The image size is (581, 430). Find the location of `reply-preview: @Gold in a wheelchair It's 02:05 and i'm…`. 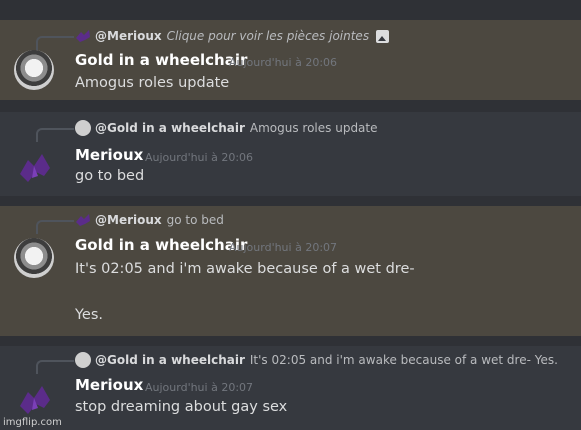

reply-preview: @Gold in a wheelchair It's 02:05 and i'm… is located at coordinates (316, 360).